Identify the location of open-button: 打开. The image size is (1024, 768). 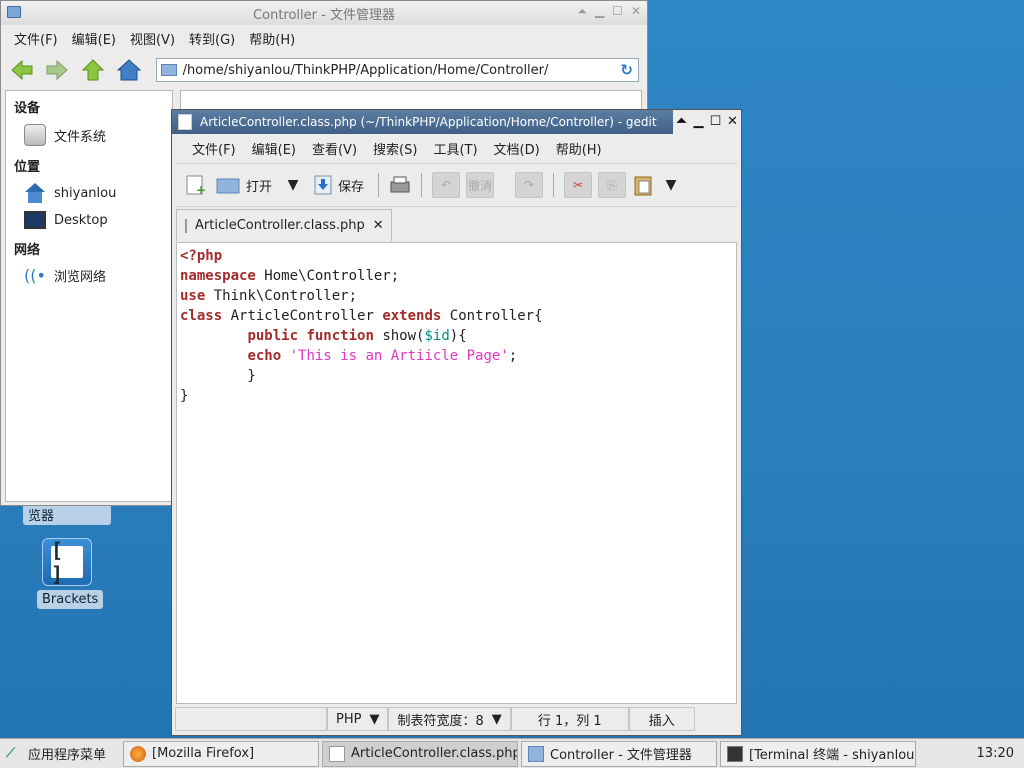
(244, 185).